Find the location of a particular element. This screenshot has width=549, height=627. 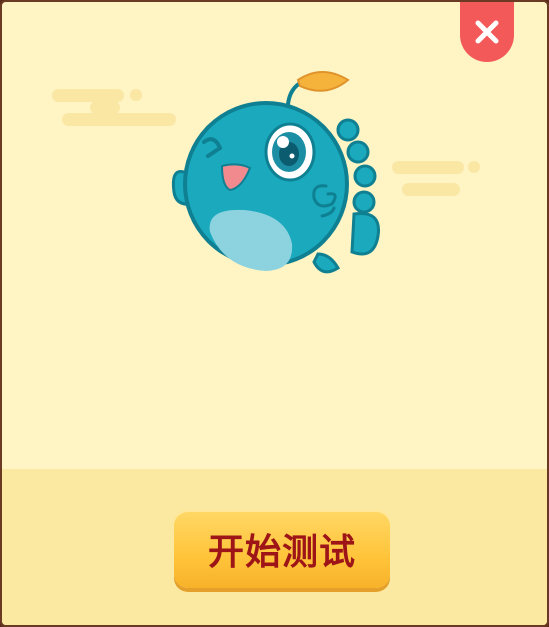

start-test-button: 开始测试 is located at coordinates (282, 549).